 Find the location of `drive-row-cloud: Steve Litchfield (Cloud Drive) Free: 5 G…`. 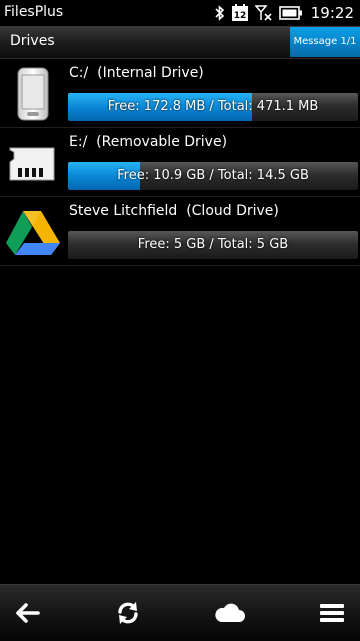

drive-row-cloud: Steve Litchfield (Cloud Drive) Free: 5 G… is located at coordinates (180, 231).